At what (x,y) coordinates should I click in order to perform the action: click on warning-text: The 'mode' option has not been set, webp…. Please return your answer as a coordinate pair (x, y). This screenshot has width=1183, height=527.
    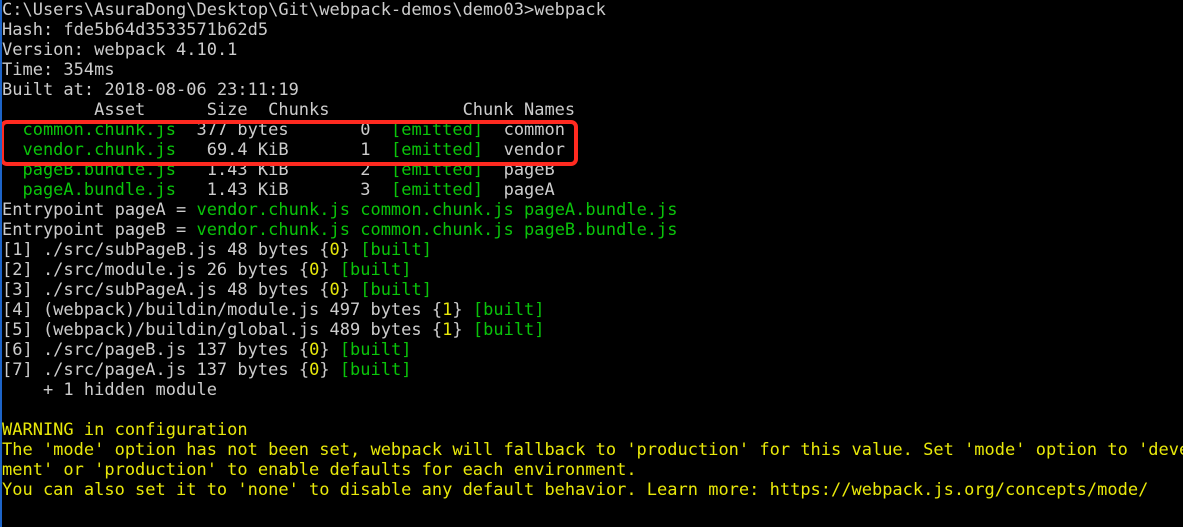
    Looking at the image, I should click on (592, 450).